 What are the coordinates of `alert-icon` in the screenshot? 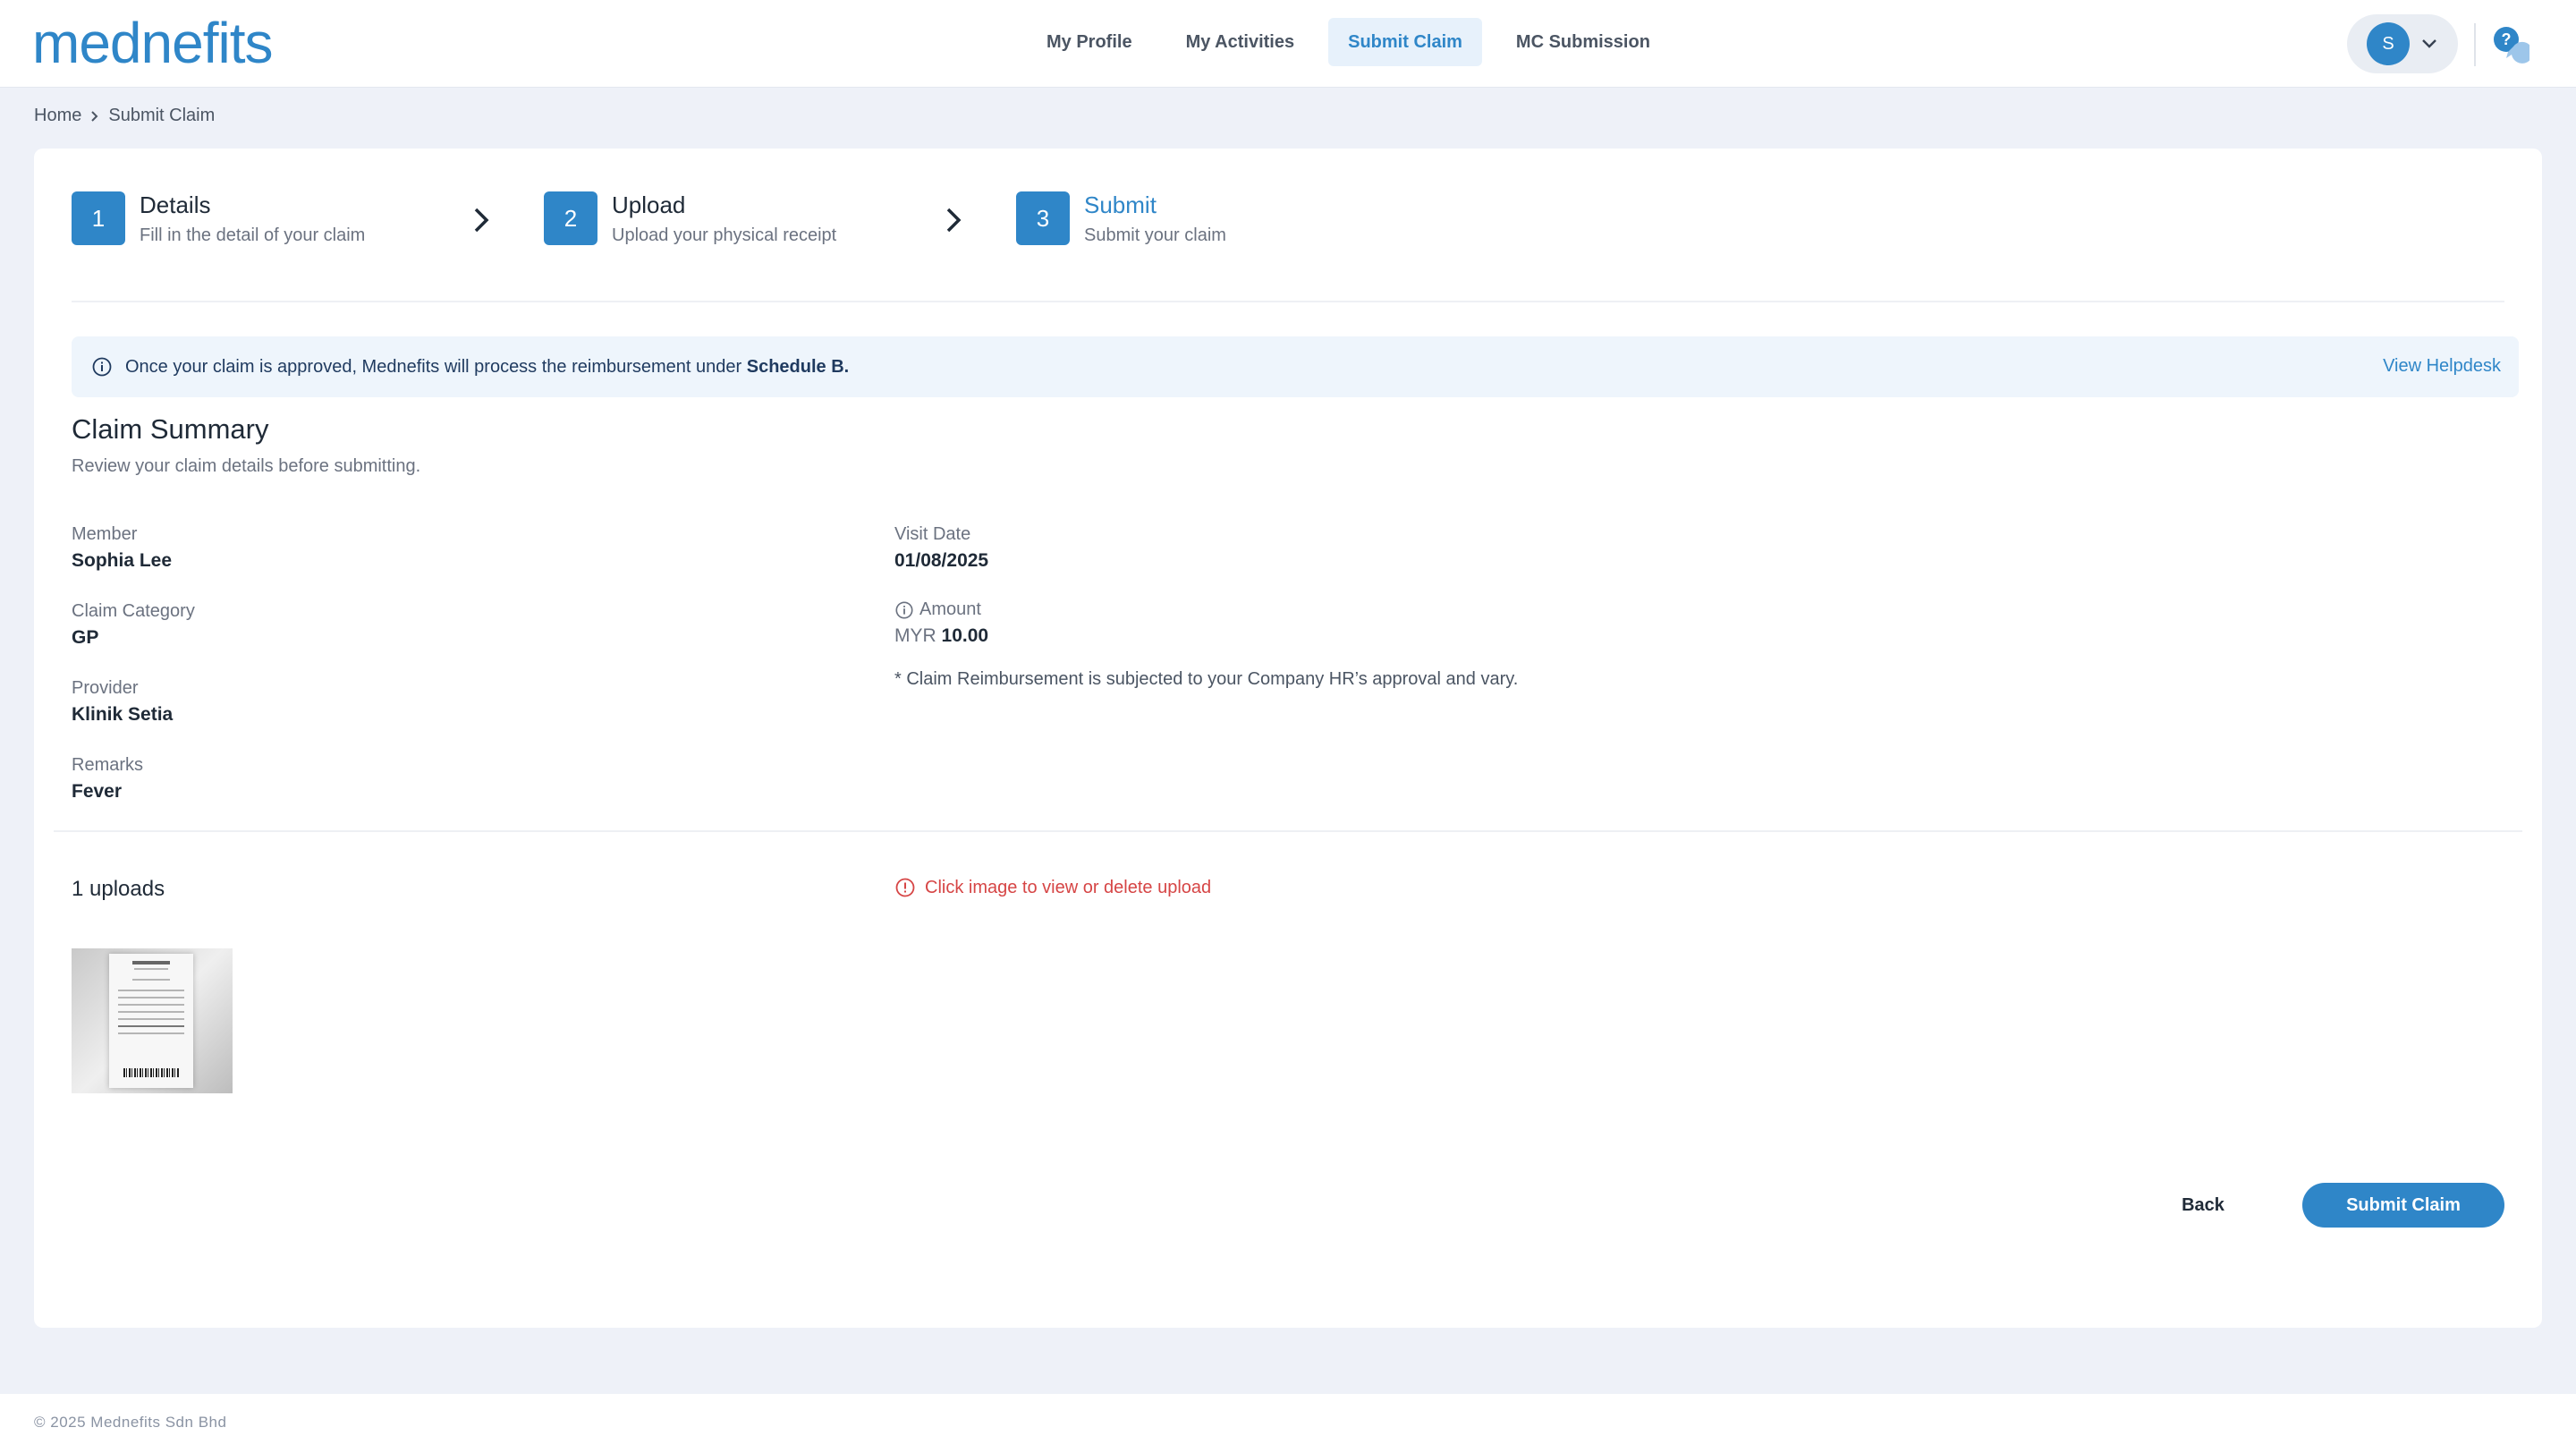 It's located at (905, 887).